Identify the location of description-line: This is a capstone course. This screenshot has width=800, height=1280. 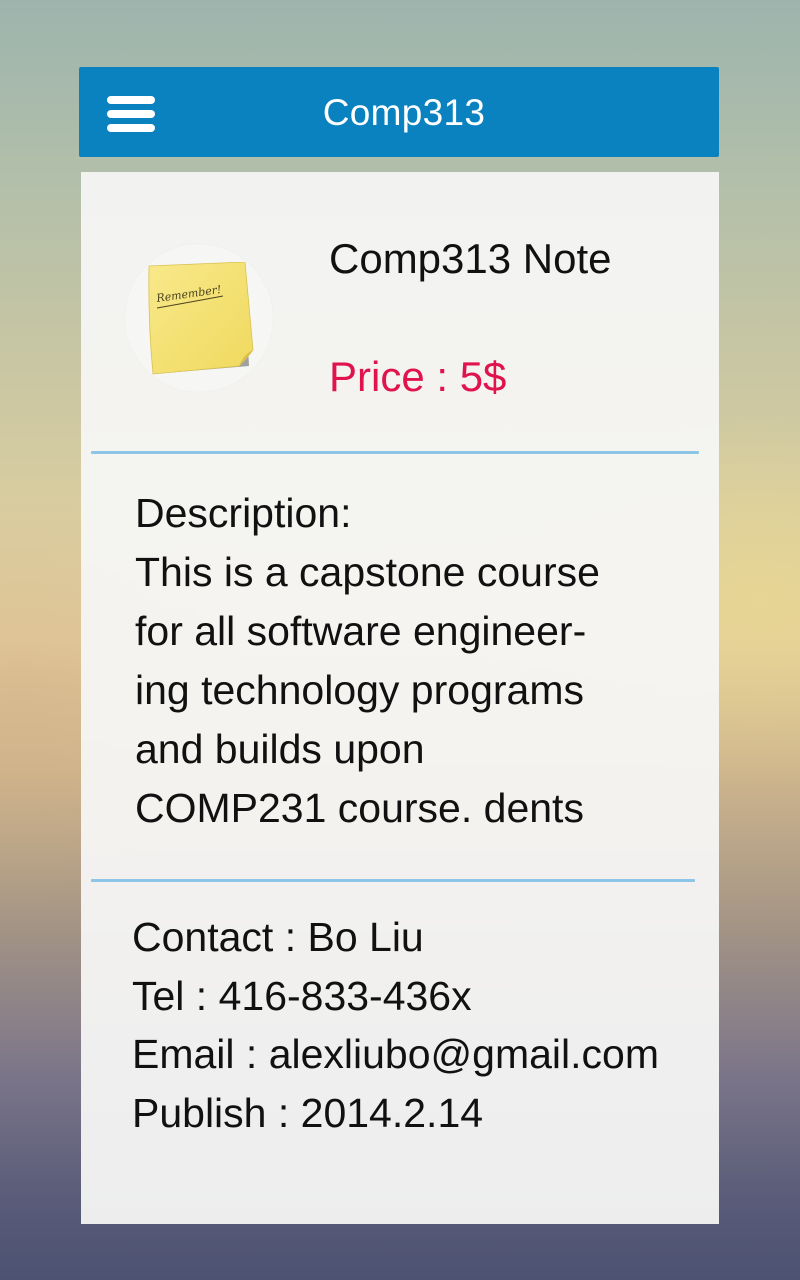
(367, 572).